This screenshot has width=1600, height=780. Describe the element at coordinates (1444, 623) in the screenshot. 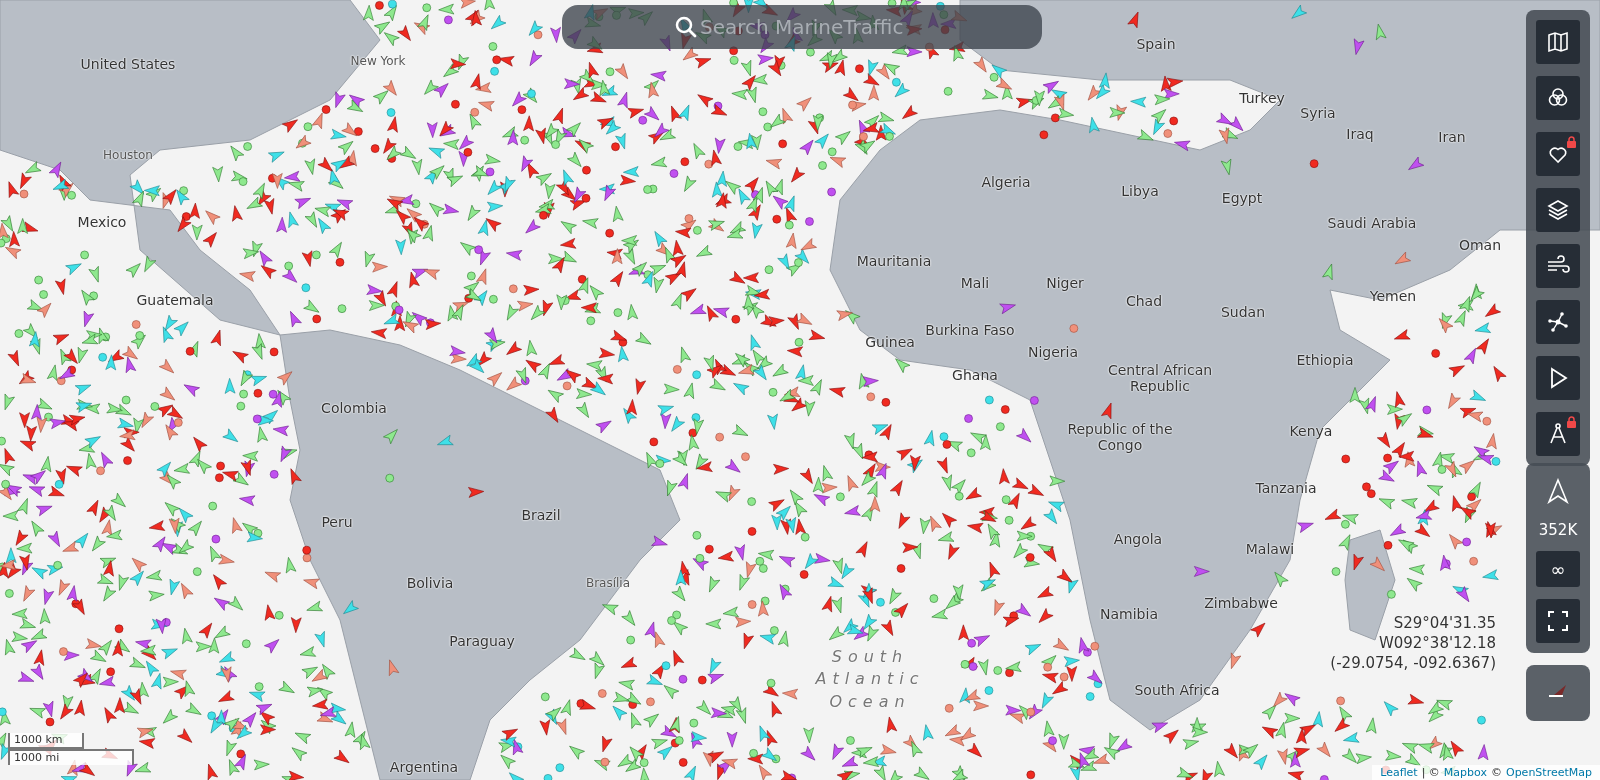

I see `coordinate-text: S29°04'31.35` at that location.